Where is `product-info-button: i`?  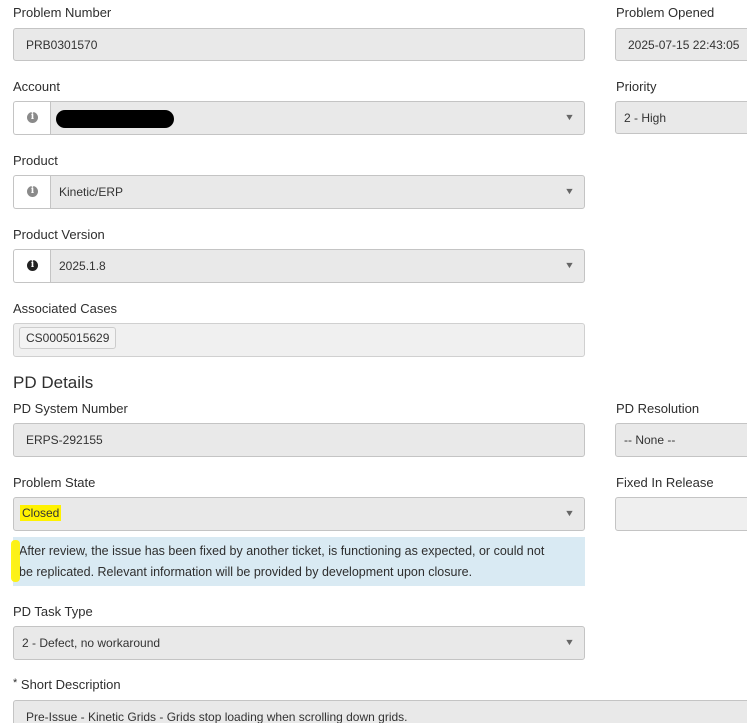 product-info-button: i is located at coordinates (32, 192).